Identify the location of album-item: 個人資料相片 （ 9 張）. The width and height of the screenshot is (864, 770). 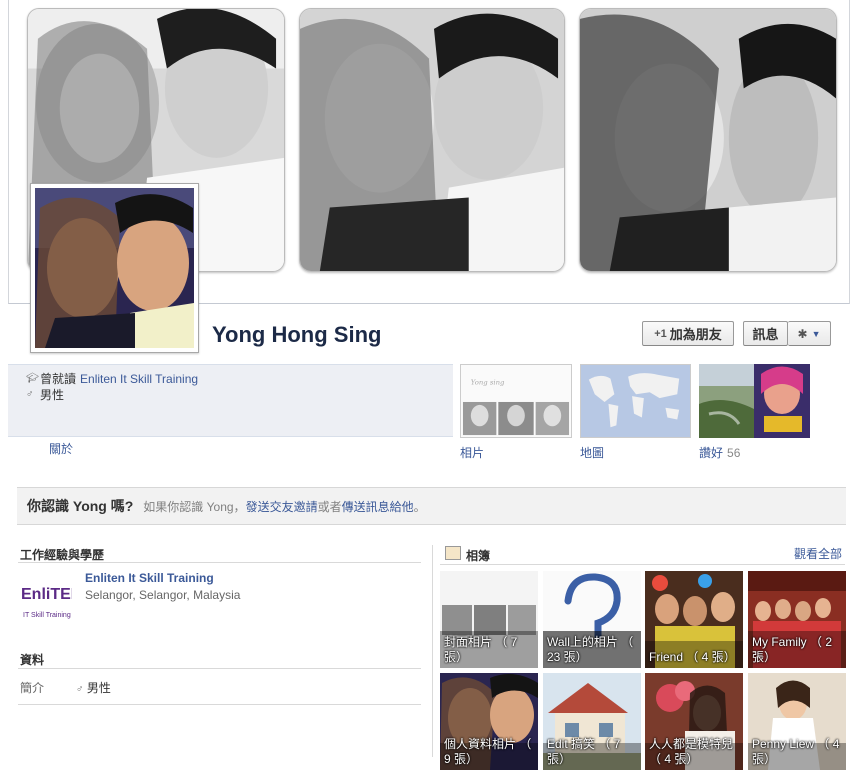
(489, 721).